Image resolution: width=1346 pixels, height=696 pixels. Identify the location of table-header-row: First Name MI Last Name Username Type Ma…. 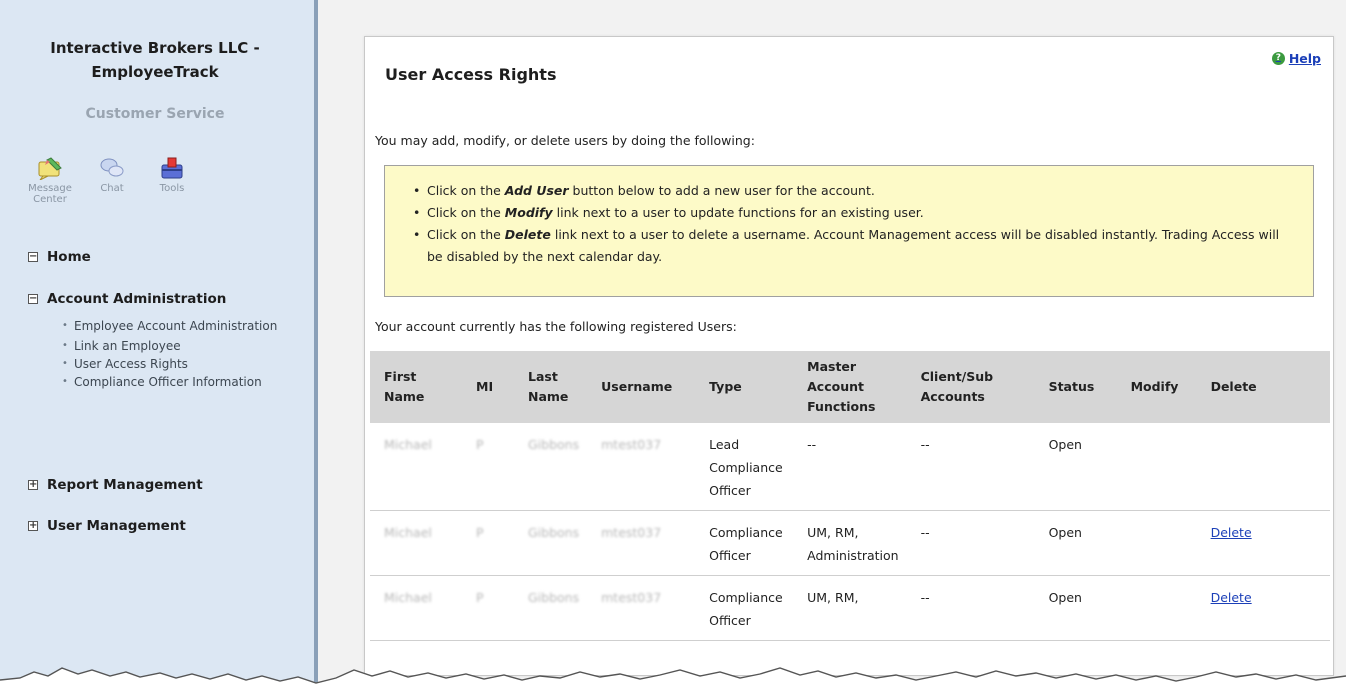
(850, 387).